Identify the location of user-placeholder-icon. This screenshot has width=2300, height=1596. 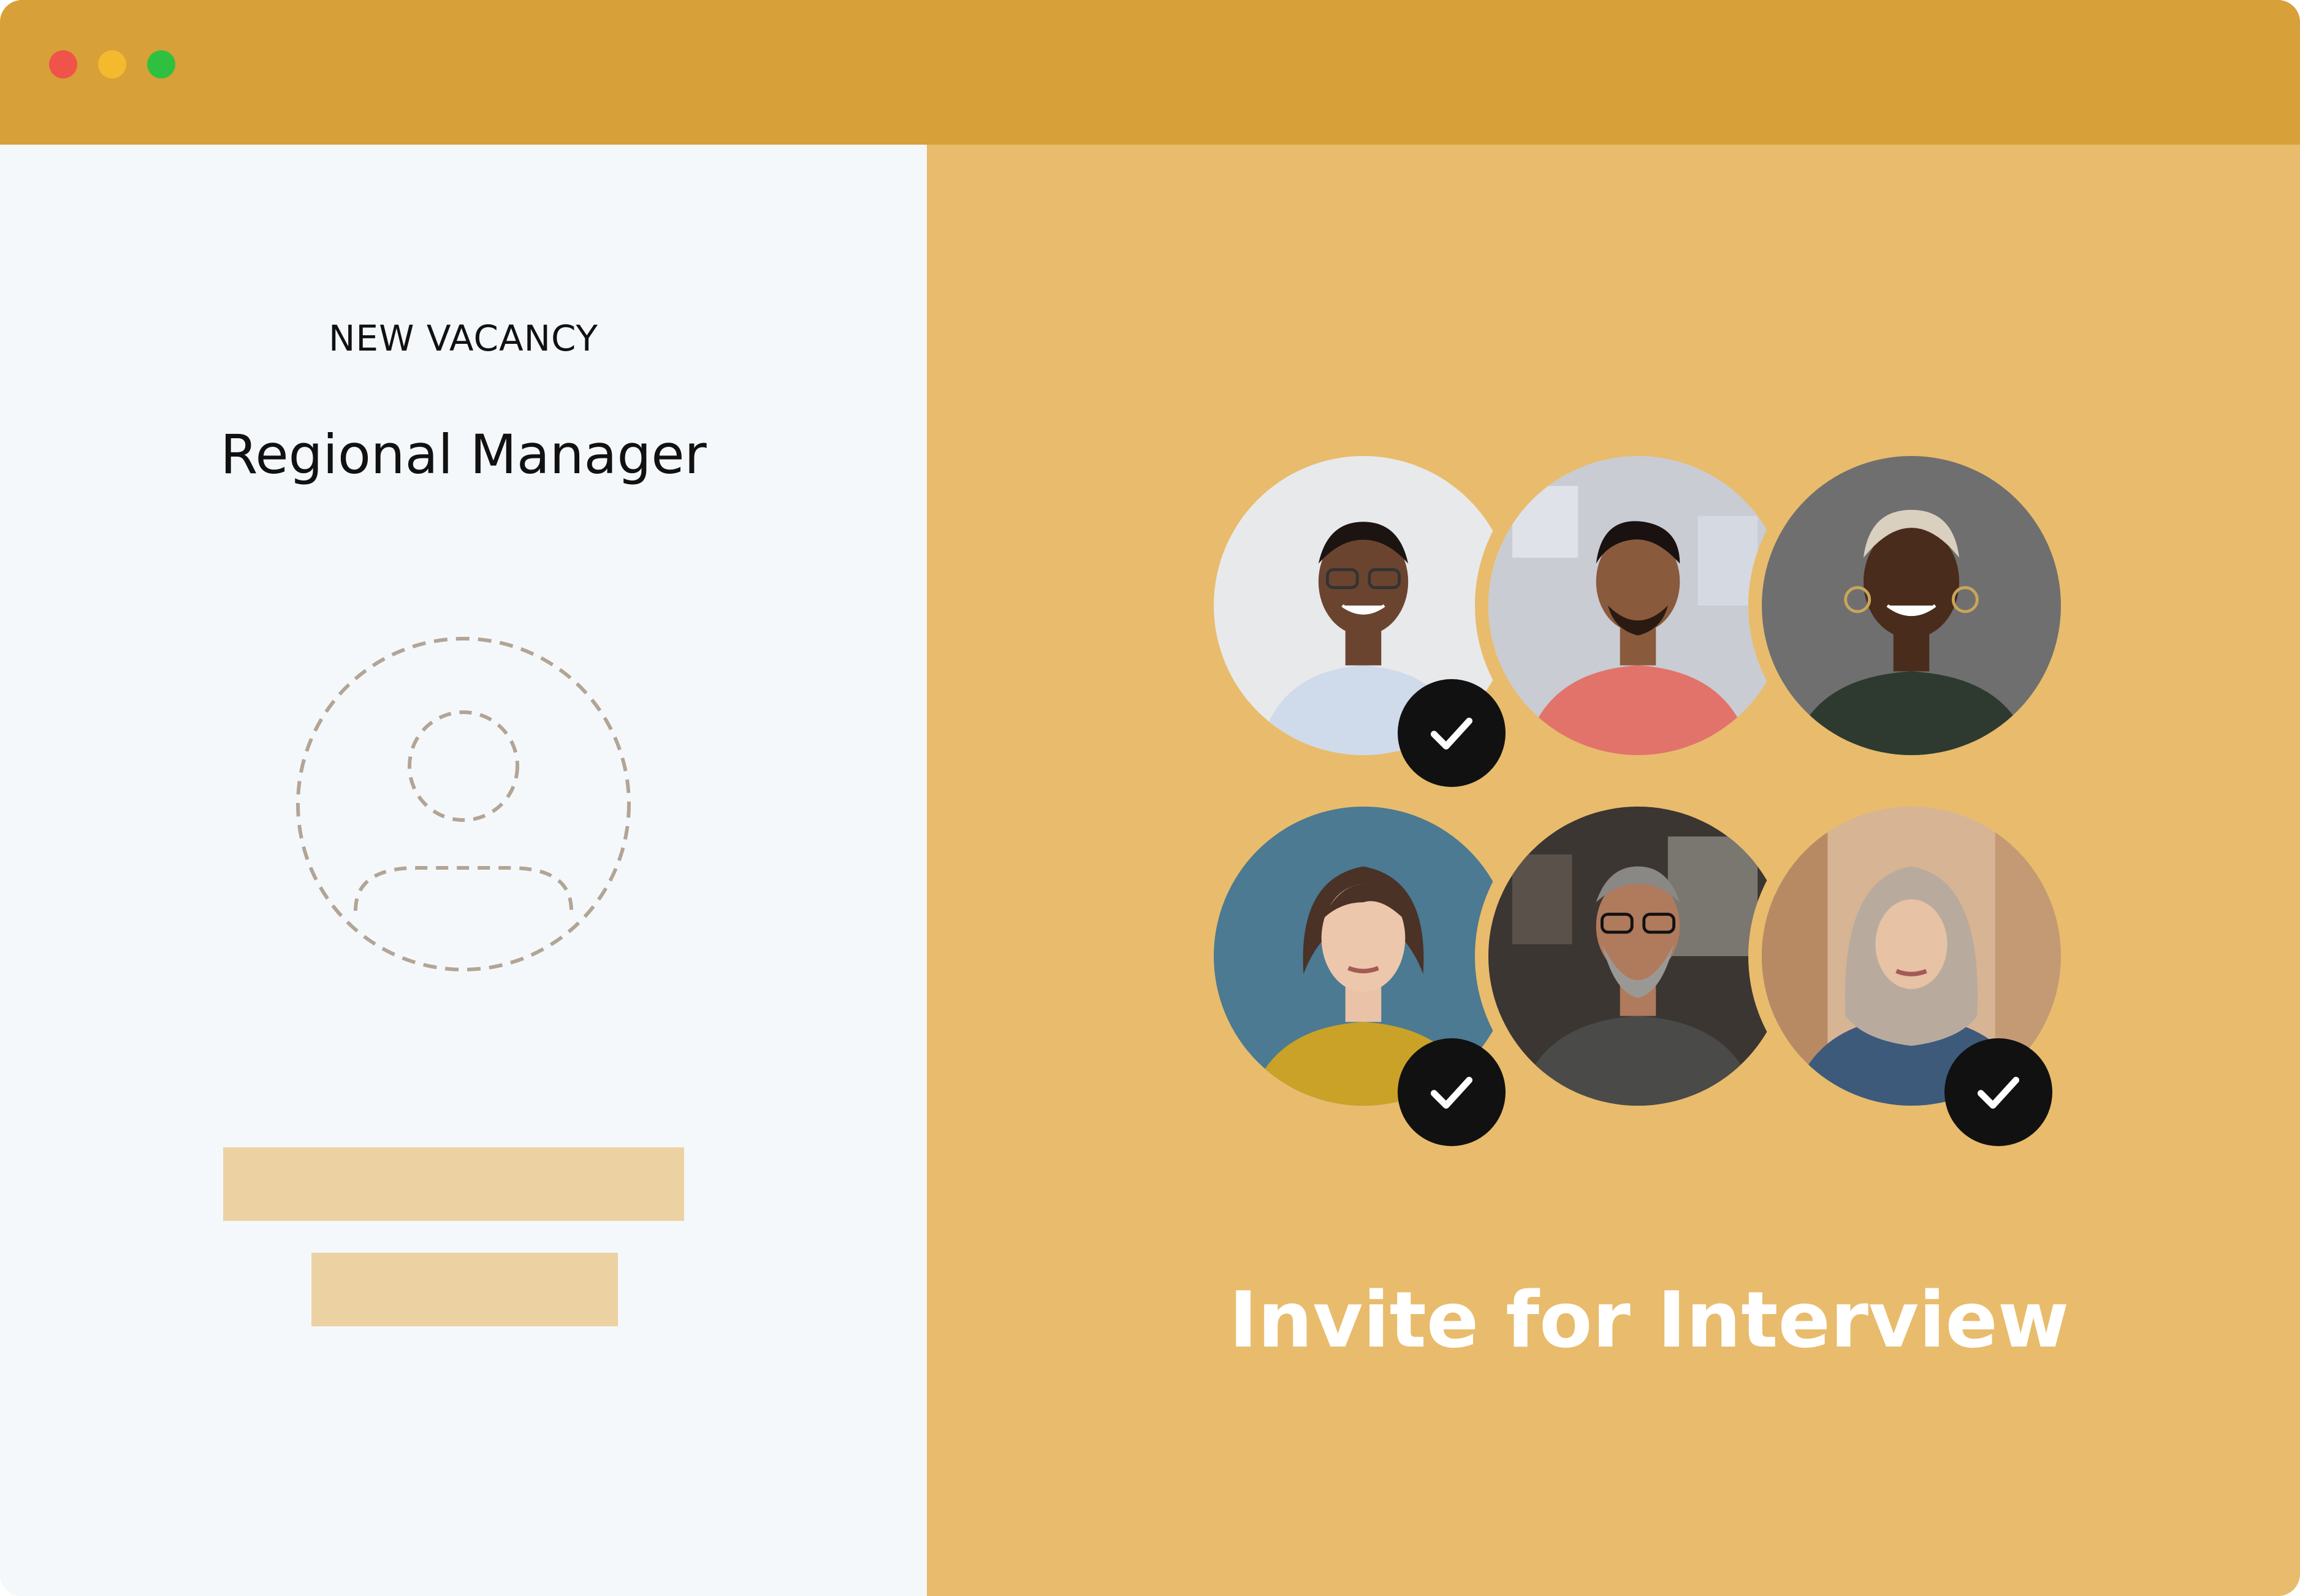
(463, 804).